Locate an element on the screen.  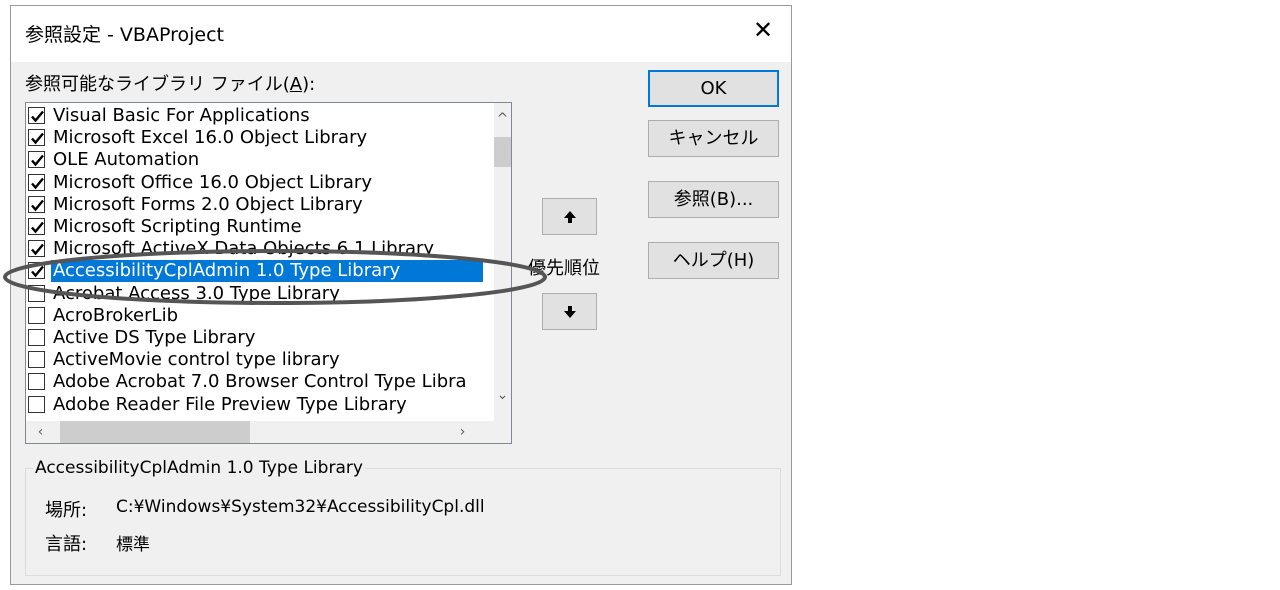
reference-list-item: AccessibilityCplAdmin 1.0 Type Library is located at coordinates (258, 271).